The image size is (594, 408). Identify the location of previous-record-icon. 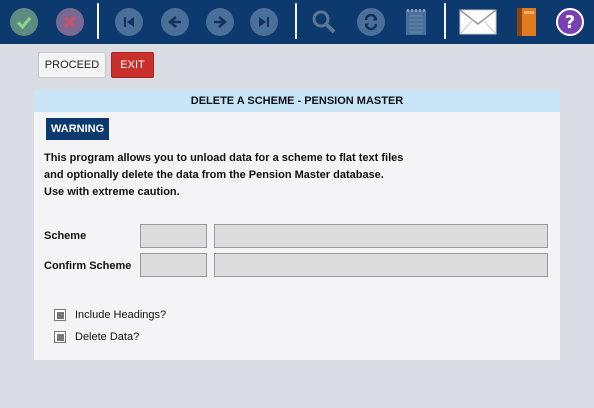
(175, 22).